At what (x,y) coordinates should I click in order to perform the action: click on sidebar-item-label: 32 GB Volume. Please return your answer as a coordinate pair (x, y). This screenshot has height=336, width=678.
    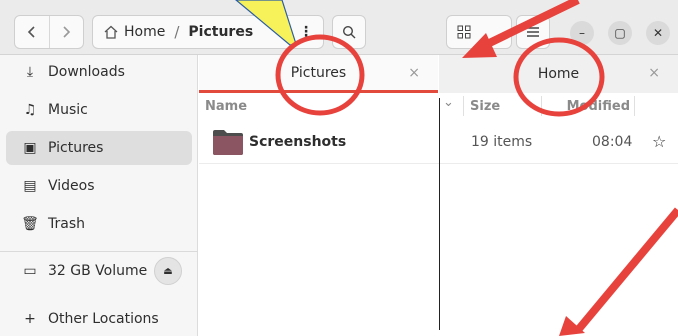
    Looking at the image, I should click on (98, 271).